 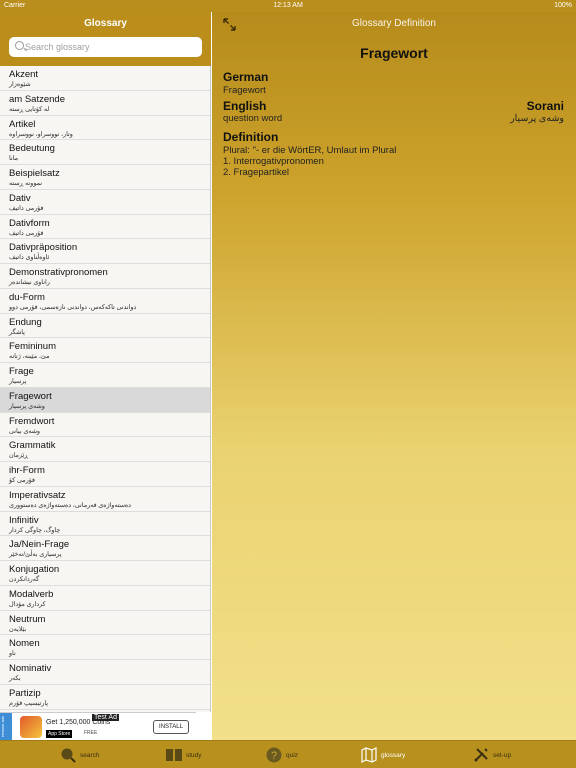 I want to click on tab-glossary: glossary, so click(x=383, y=754).